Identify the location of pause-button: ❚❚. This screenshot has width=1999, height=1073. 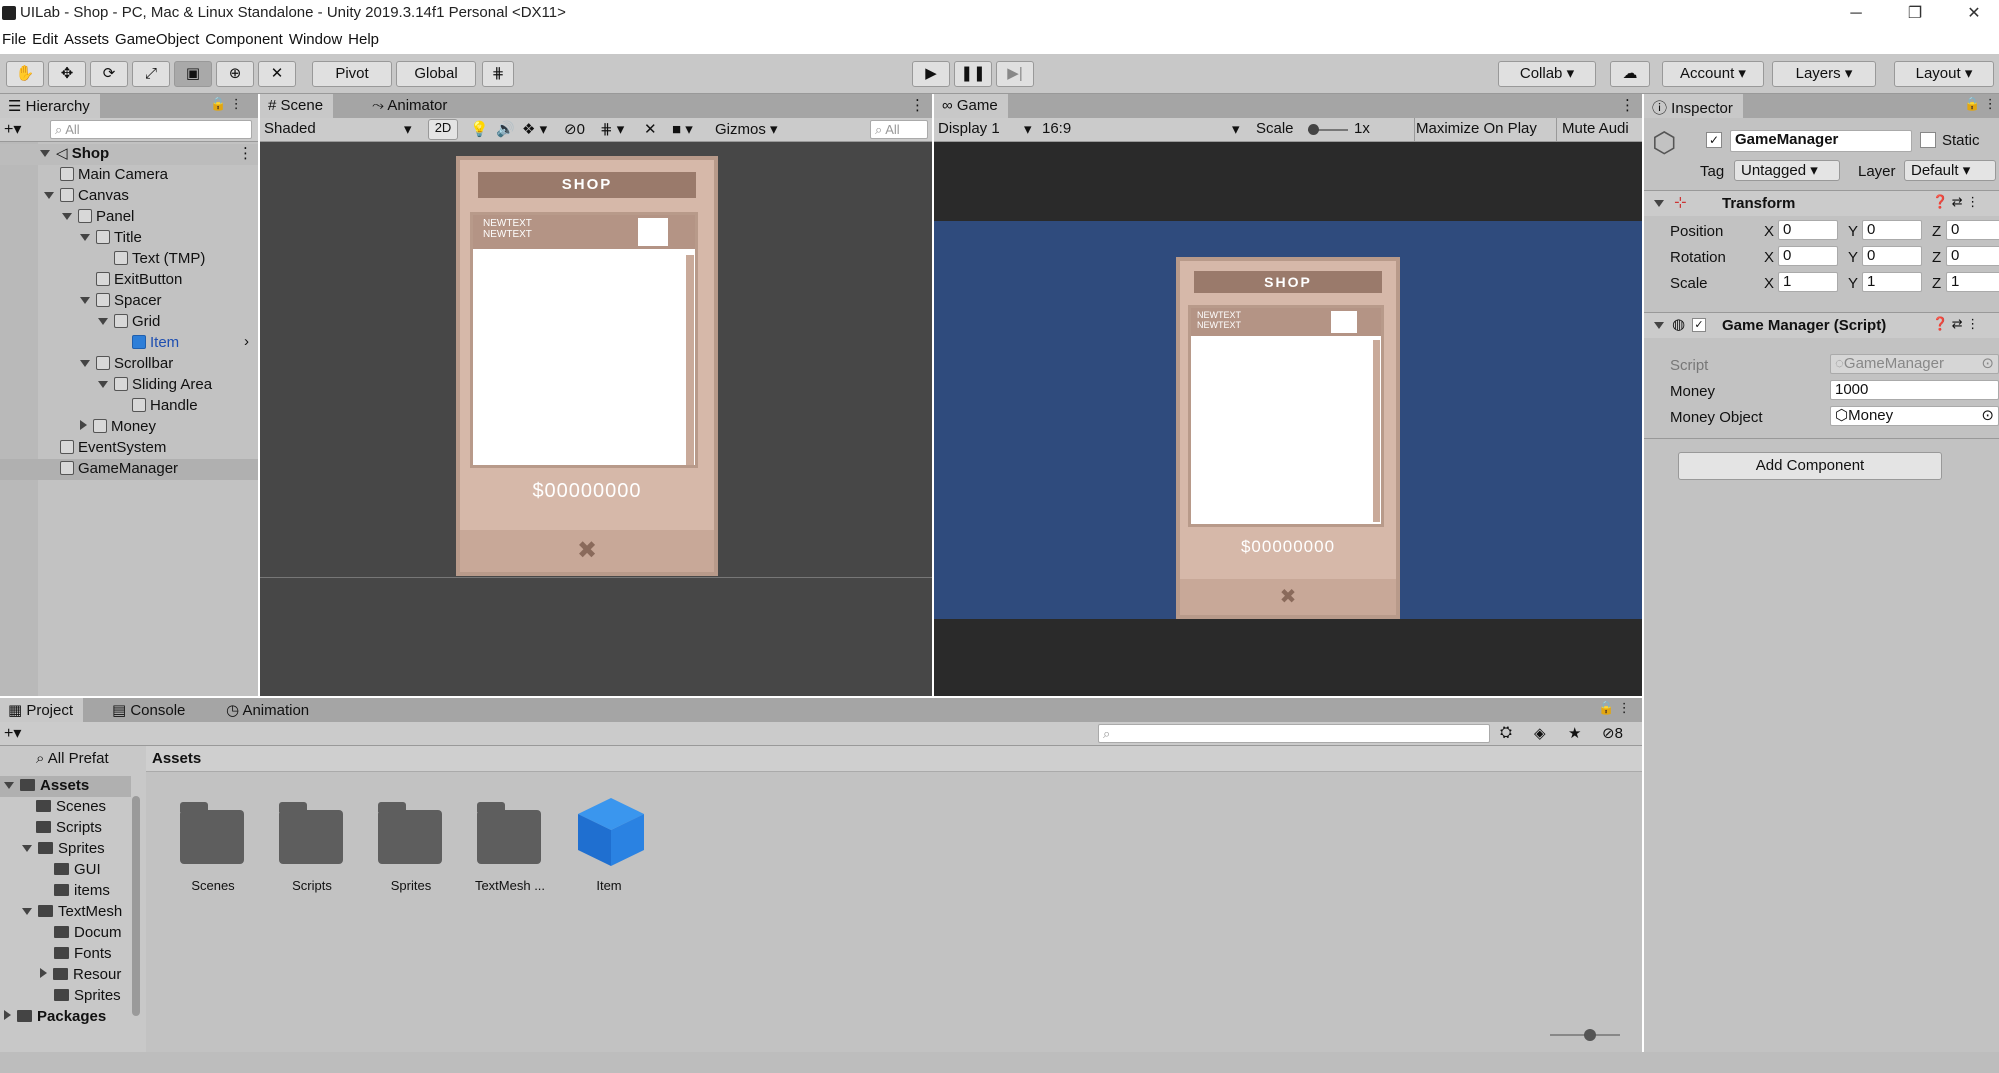
(973, 74).